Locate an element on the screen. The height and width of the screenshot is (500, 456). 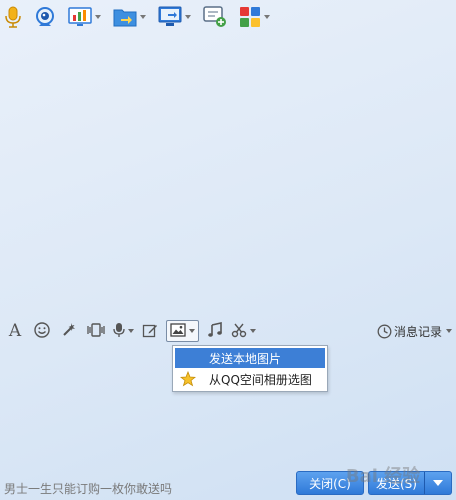
doodle-button is located at coordinates (150, 331).